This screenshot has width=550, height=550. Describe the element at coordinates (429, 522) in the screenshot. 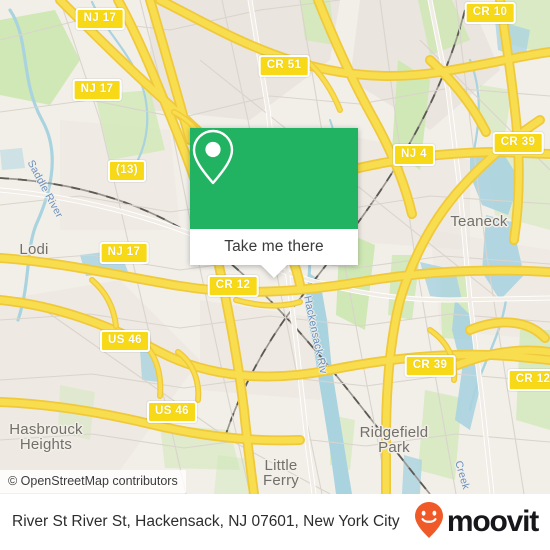

I see `moovit-pin-smiley-icon` at that location.